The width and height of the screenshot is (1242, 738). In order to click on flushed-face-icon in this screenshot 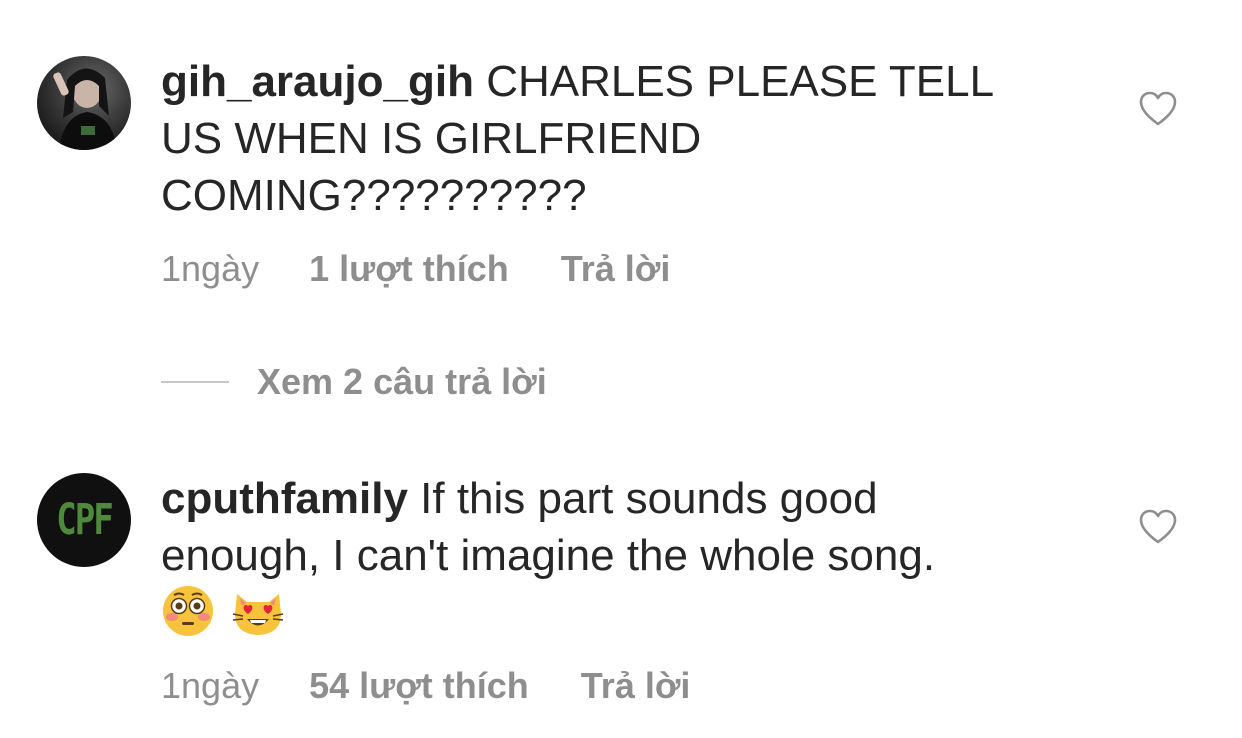, I will do `click(188, 611)`.